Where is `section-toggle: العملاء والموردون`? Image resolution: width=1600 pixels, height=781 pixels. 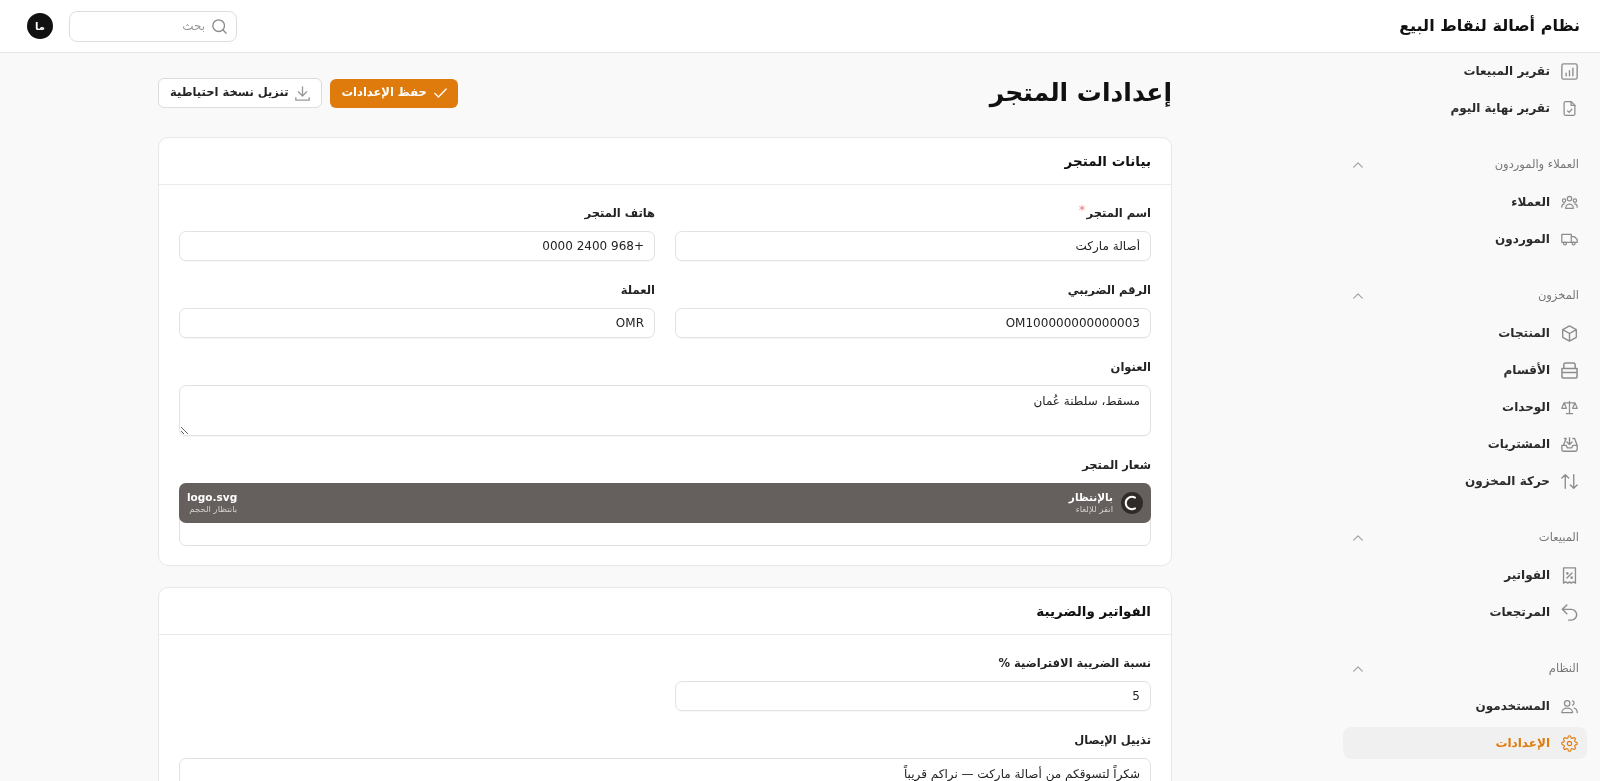
section-toggle: العملاء والموردون is located at coordinates (1465, 165).